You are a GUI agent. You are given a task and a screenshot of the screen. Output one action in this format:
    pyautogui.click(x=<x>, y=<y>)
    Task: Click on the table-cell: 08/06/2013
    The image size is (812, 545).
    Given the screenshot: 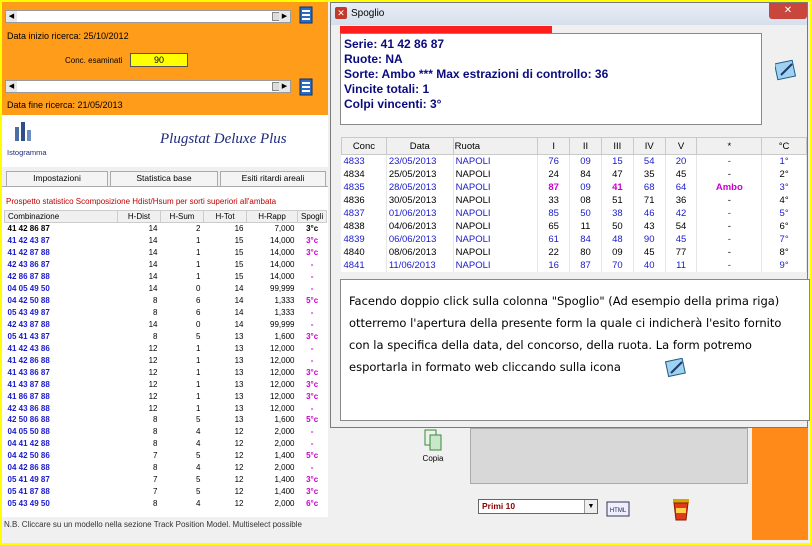 What is the action you would take?
    pyautogui.click(x=420, y=252)
    